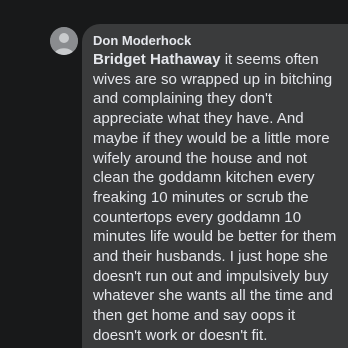 The height and width of the screenshot is (348, 348). What do you see at coordinates (157, 59) in the screenshot?
I see `mention-link: Bridget Hathaway` at bounding box center [157, 59].